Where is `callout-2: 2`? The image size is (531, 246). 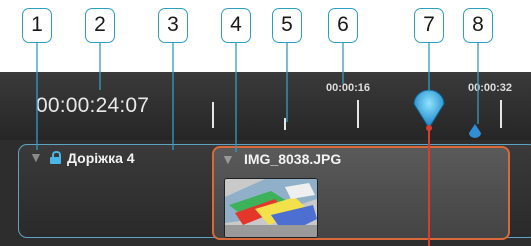
callout-2: 2 is located at coordinates (100, 25).